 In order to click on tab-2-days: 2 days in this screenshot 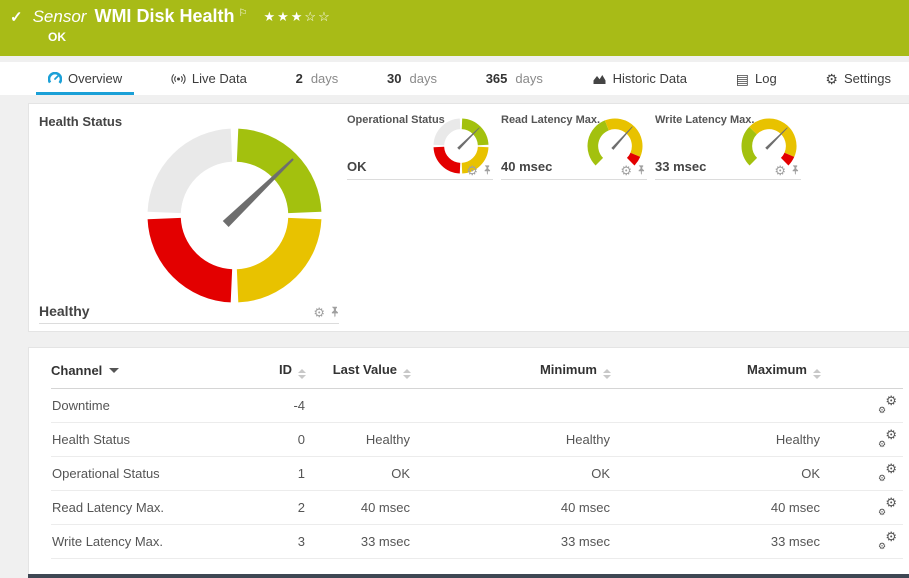, I will do `click(317, 78)`.